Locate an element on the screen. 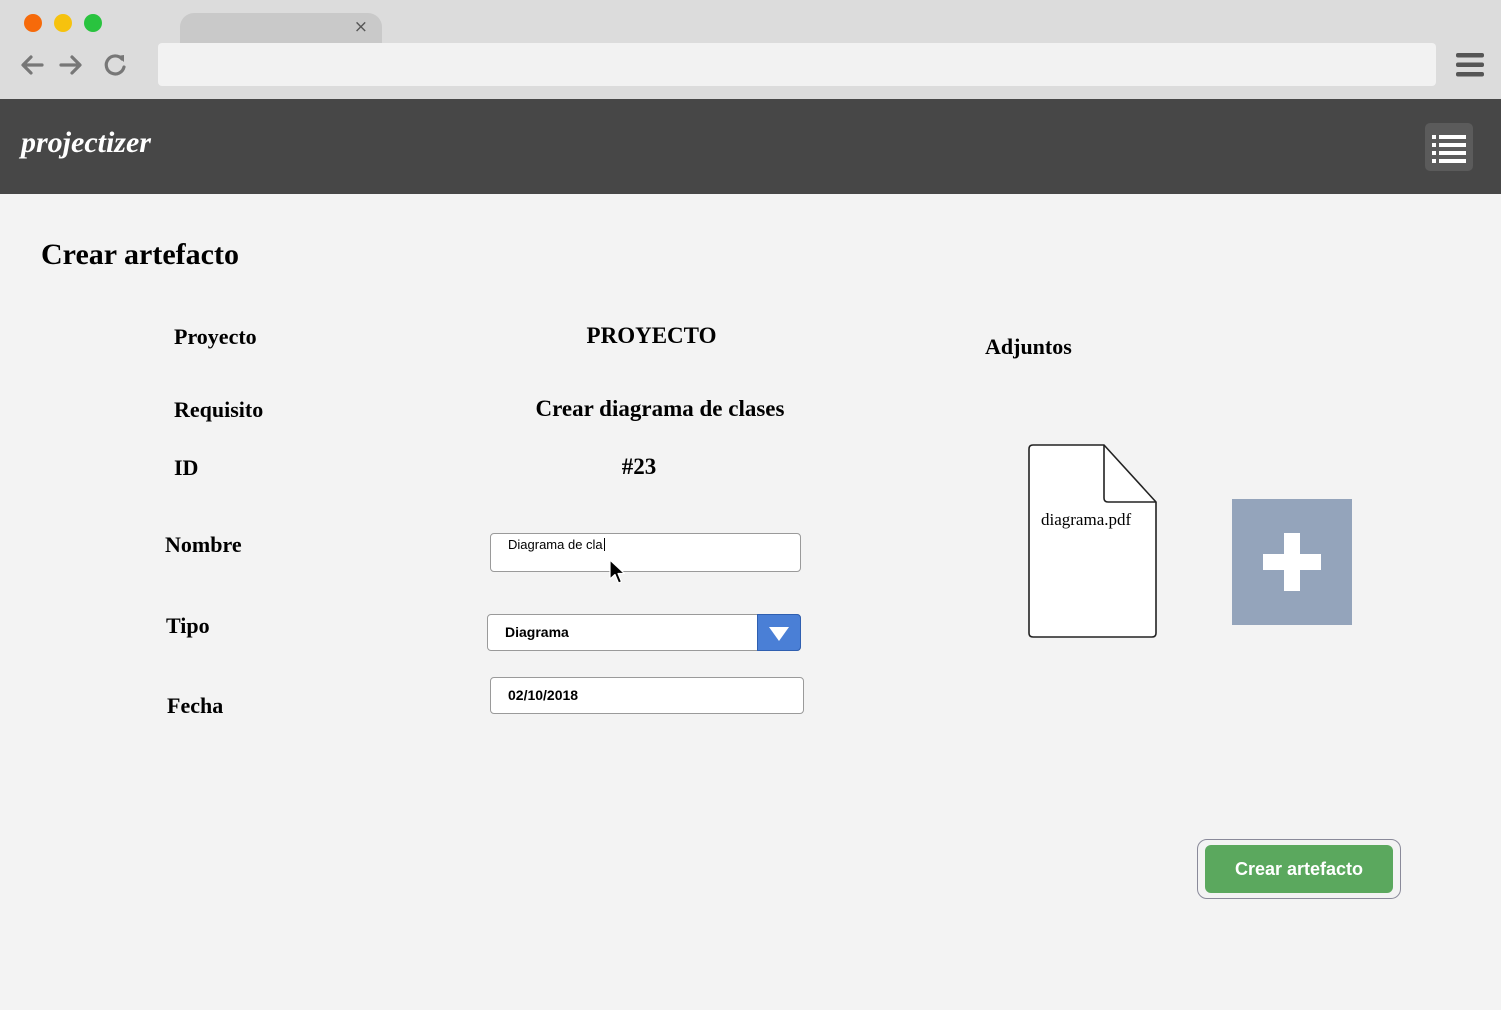  requisito-value: Crear diagrama de clases is located at coordinates (660, 408).